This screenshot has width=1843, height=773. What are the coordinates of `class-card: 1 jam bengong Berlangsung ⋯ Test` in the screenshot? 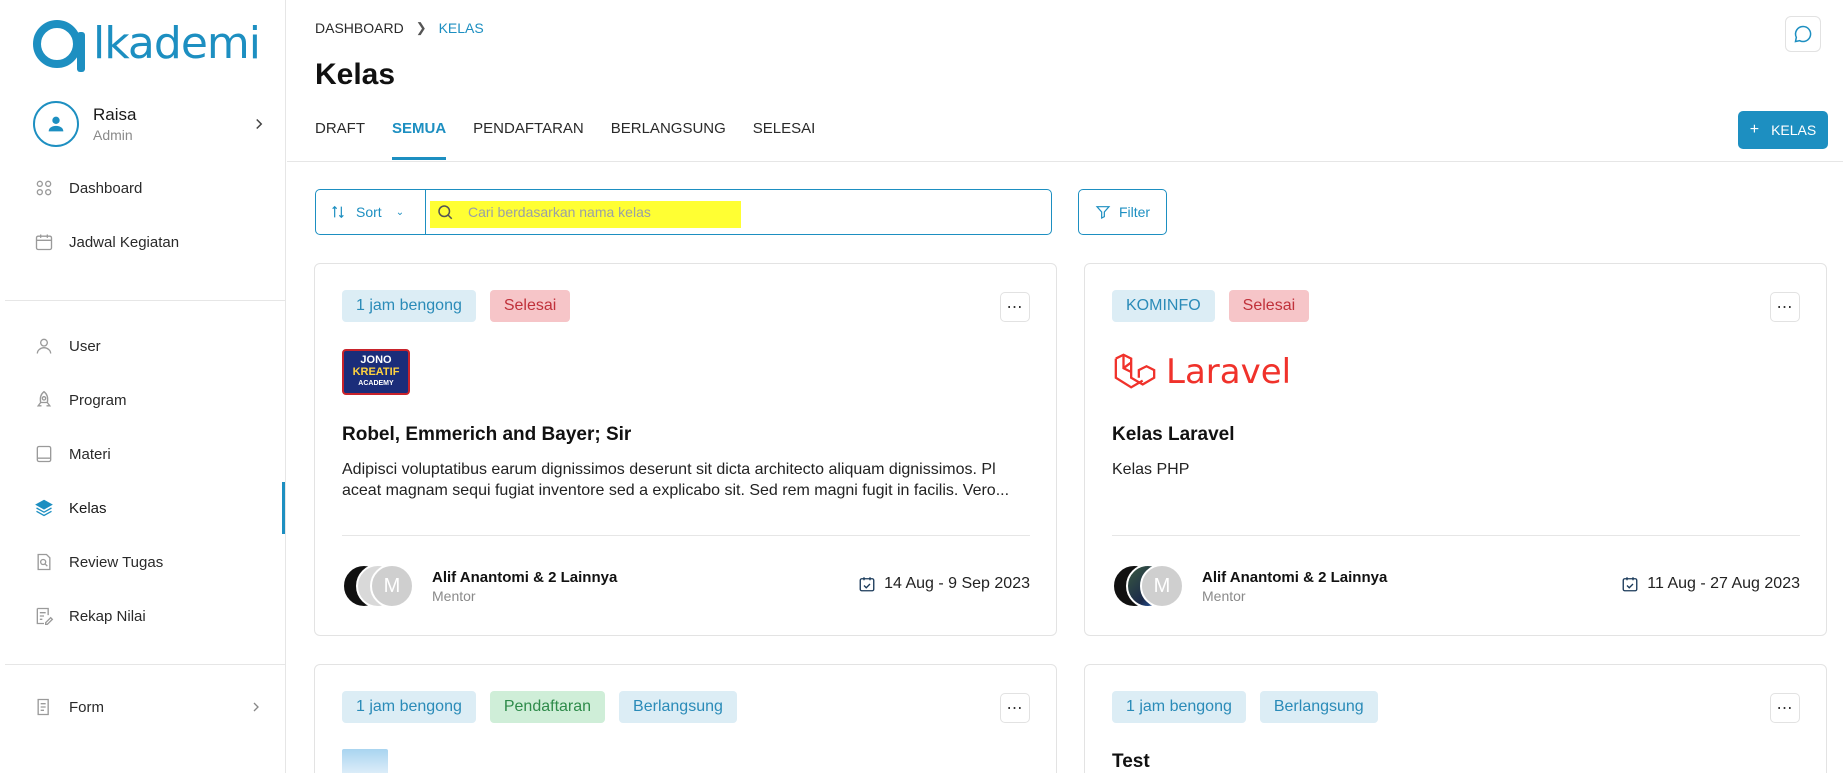 It's located at (1455, 718).